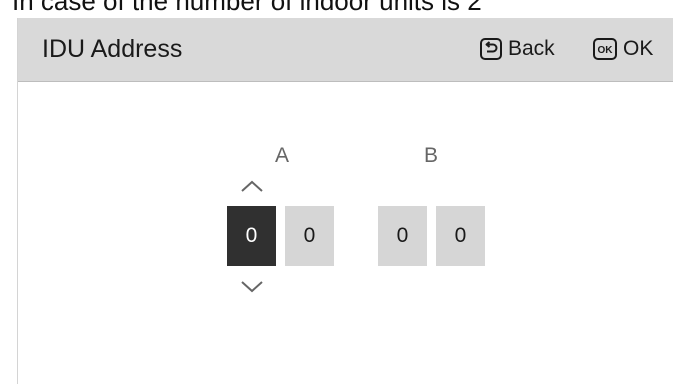 The height and width of the screenshot is (384, 673). I want to click on digit-a-1: 0, so click(251, 236).